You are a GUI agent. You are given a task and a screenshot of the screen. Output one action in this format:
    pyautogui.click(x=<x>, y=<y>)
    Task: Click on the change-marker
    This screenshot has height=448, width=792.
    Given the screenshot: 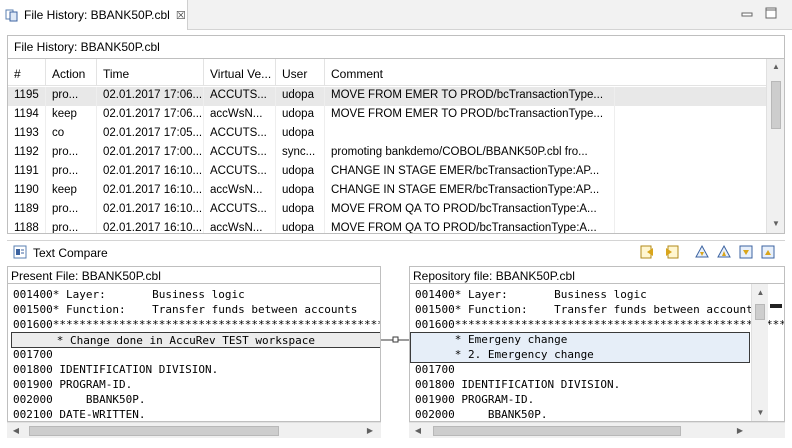 What is the action you would take?
    pyautogui.click(x=776, y=306)
    